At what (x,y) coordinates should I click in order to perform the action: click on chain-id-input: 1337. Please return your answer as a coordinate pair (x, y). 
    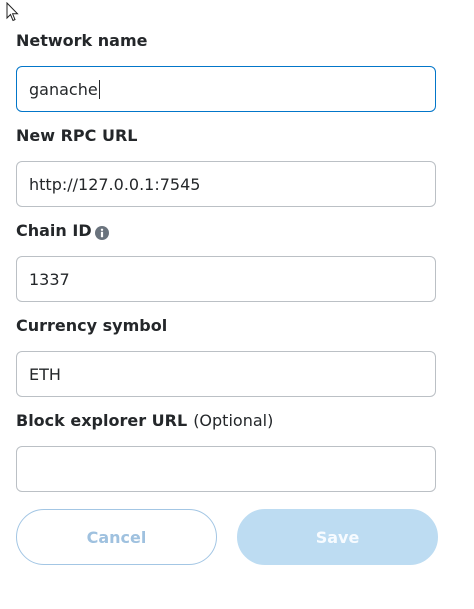
    Looking at the image, I should click on (226, 279).